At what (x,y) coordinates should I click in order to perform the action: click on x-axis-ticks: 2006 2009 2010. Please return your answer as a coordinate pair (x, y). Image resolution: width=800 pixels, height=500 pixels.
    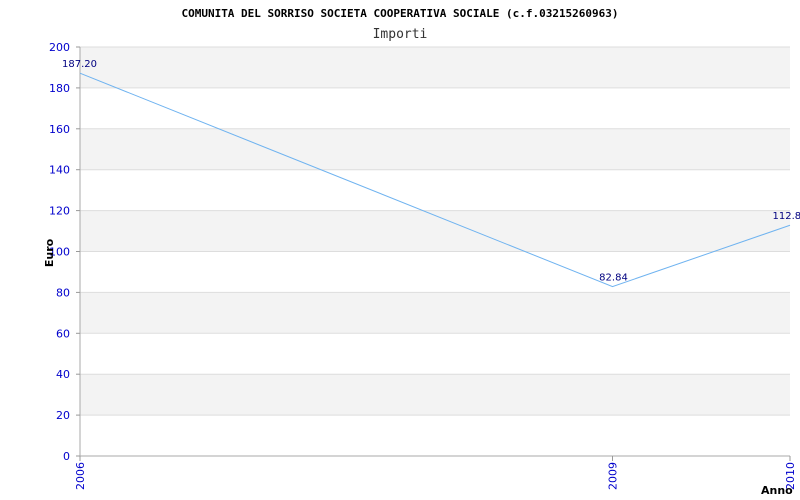
    Looking at the image, I should click on (435, 473).